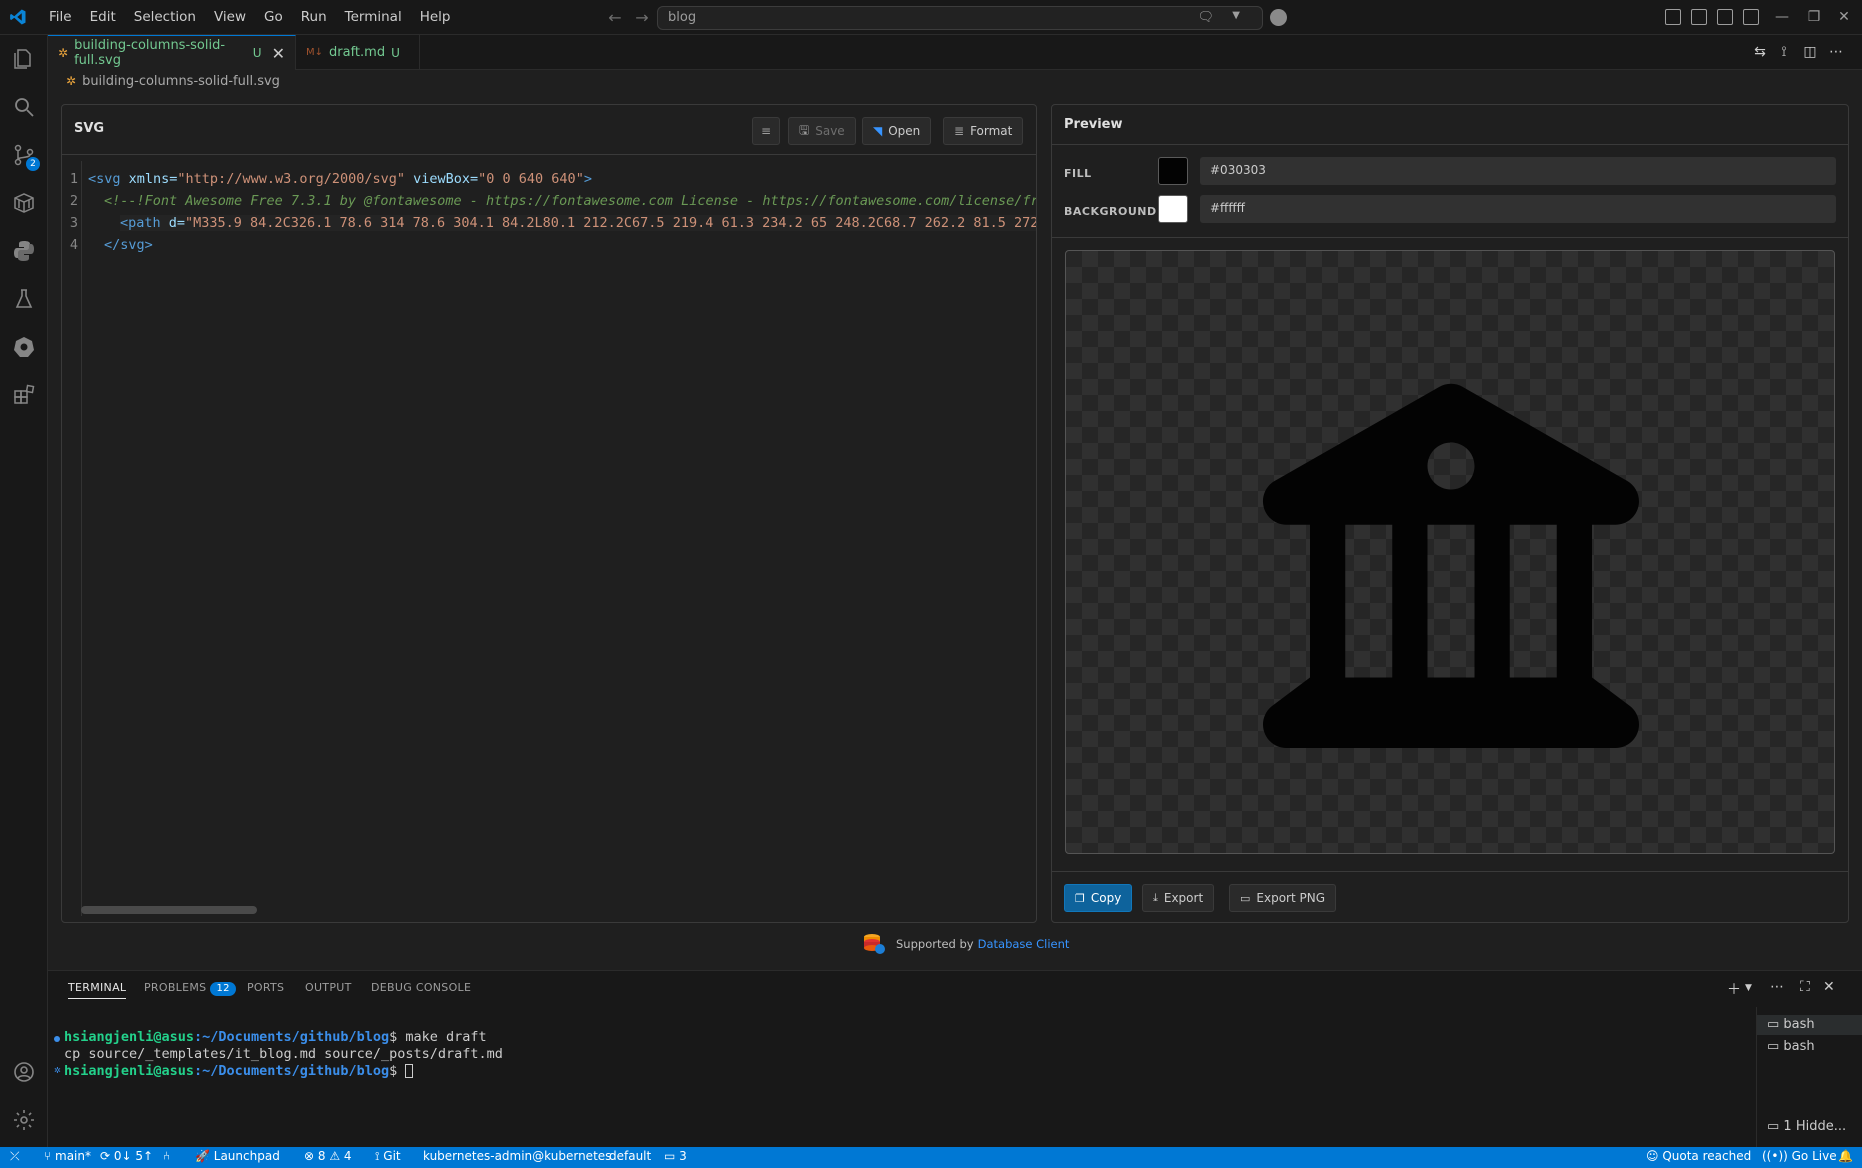  What do you see at coordinates (24, 203) in the screenshot?
I see `containers-icon` at bounding box center [24, 203].